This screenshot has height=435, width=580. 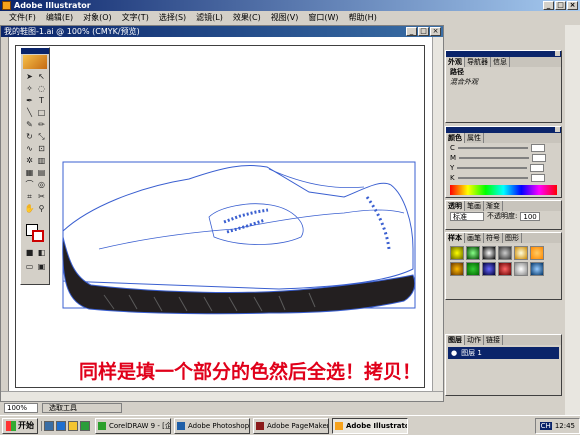 I want to click on current-tool-status: 选取工具, so click(x=82, y=408).